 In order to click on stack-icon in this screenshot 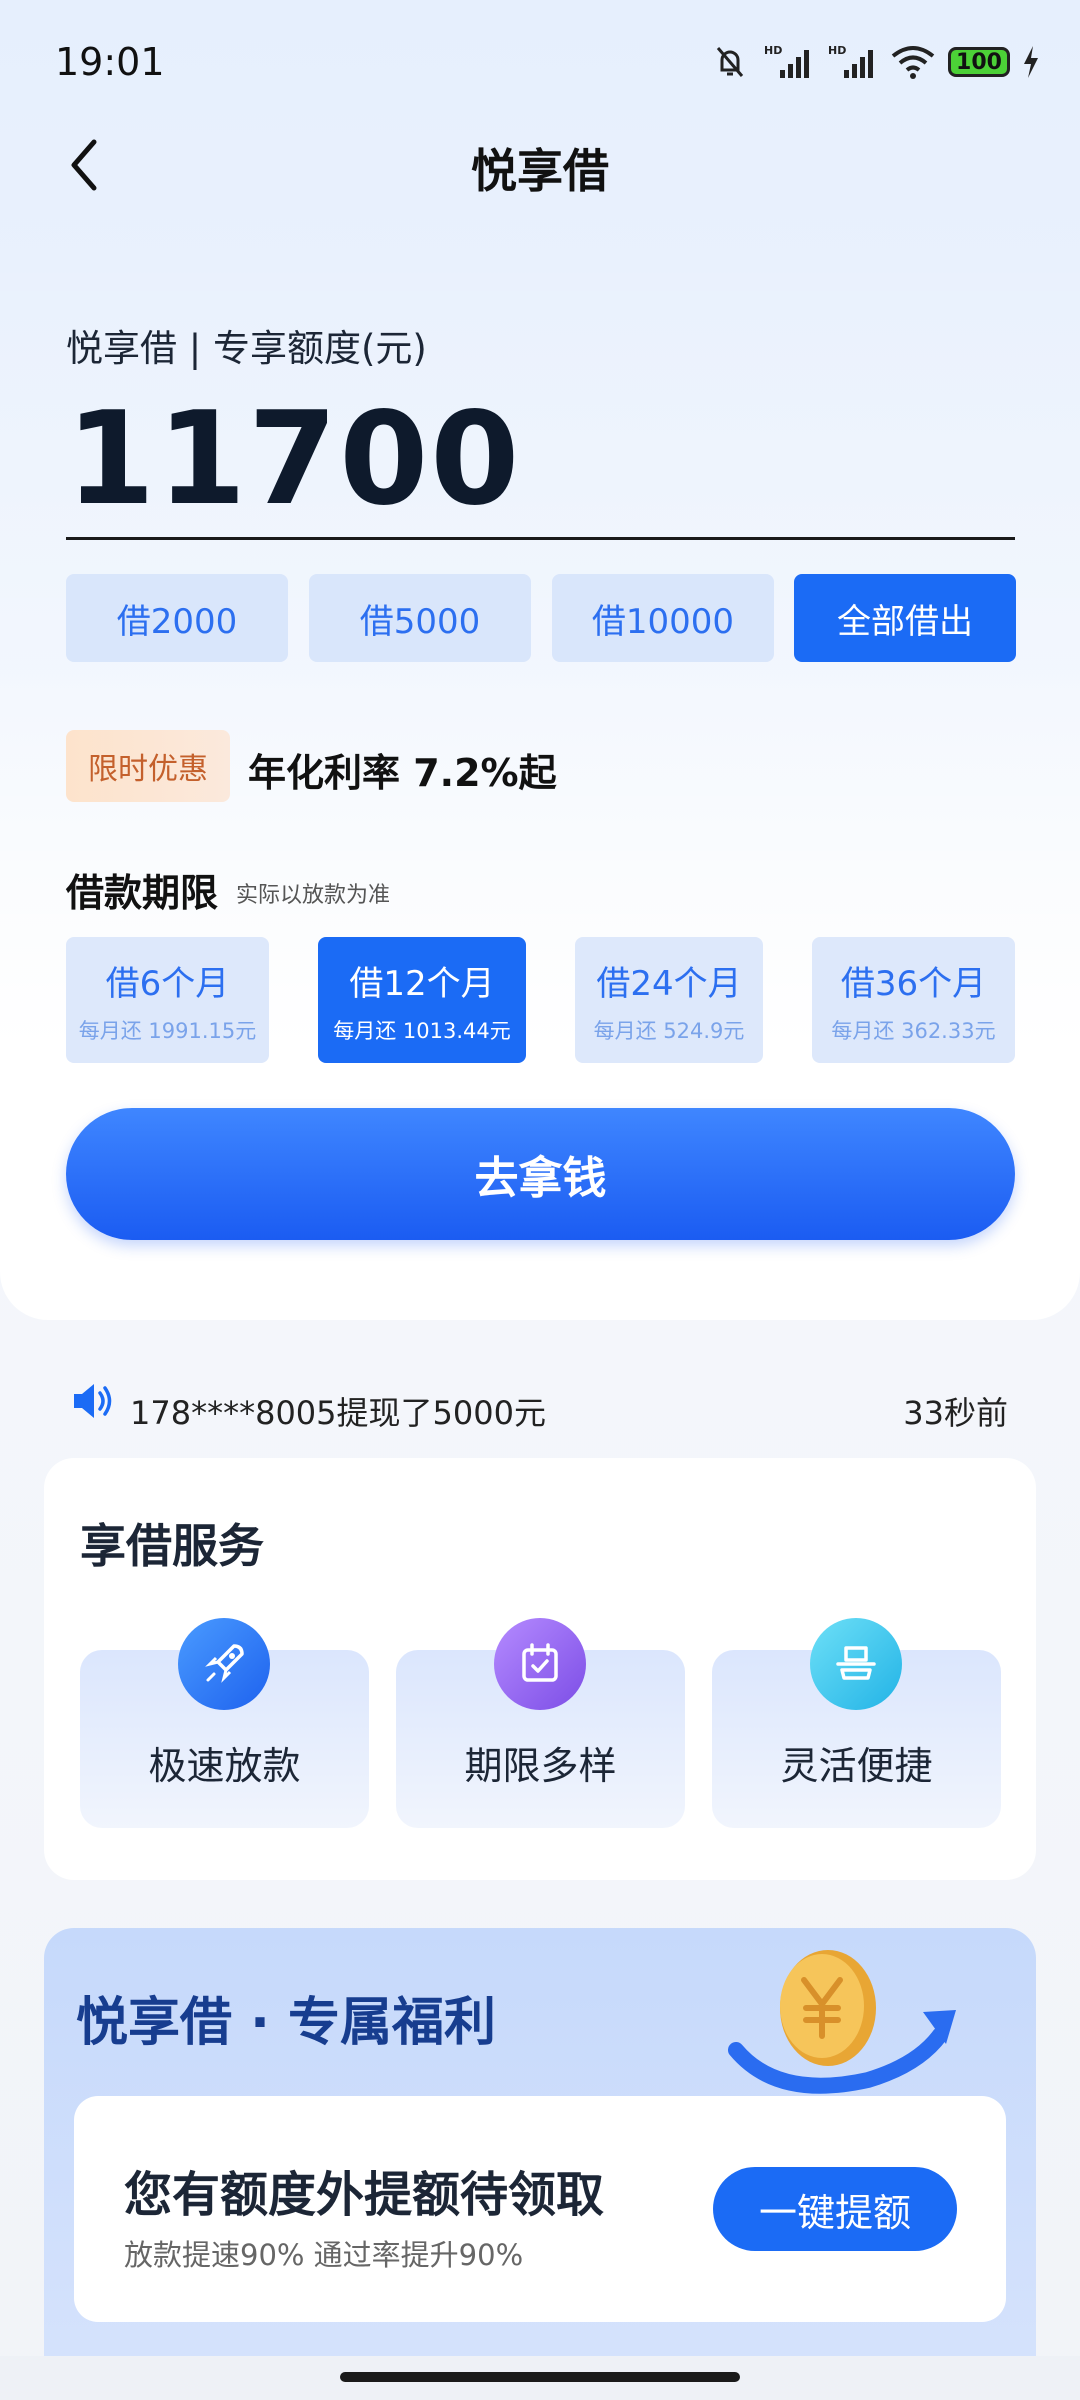, I will do `click(856, 1664)`.